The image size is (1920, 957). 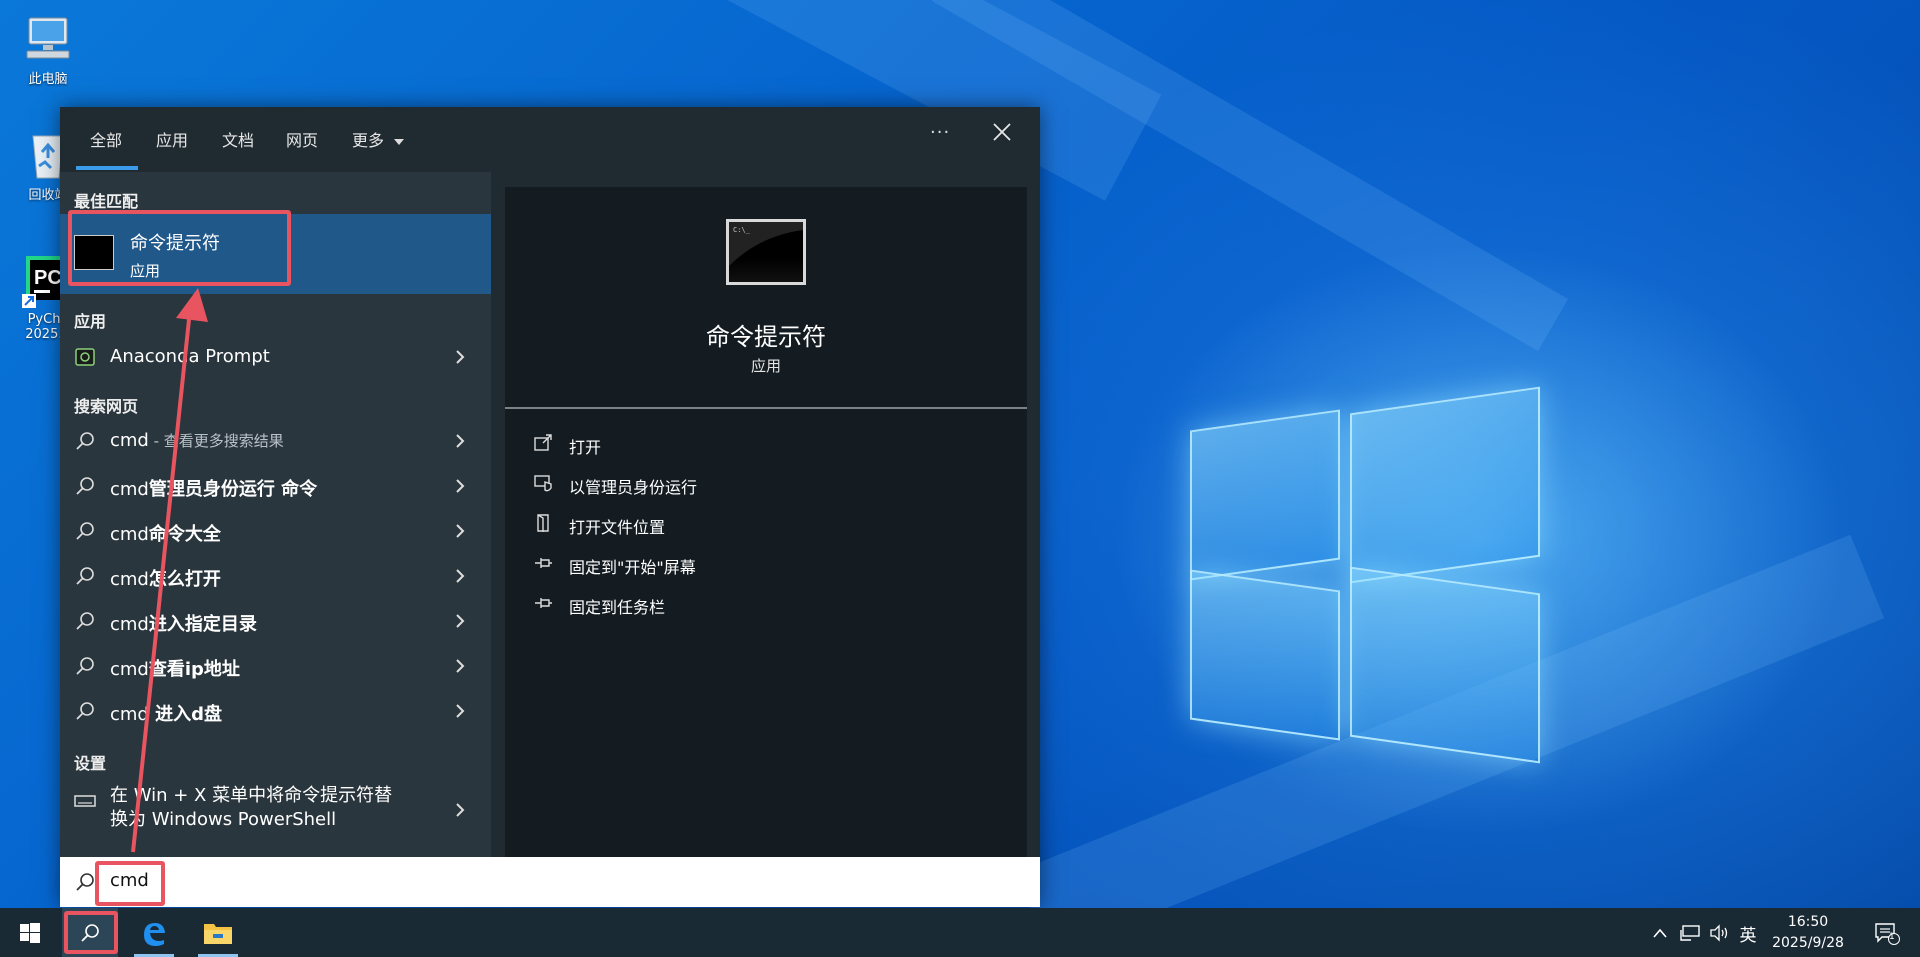 What do you see at coordinates (1892, 937) in the screenshot?
I see `notification-count: 1` at bounding box center [1892, 937].